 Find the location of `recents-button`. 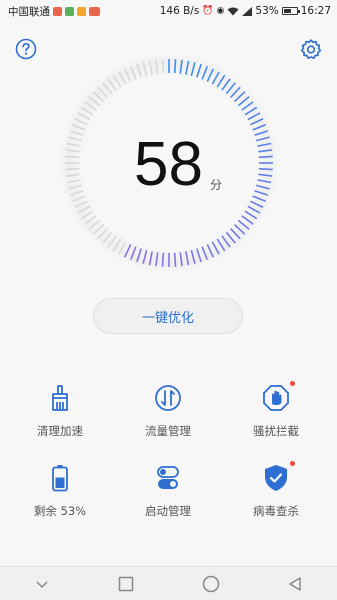

recents-button is located at coordinates (126, 584).